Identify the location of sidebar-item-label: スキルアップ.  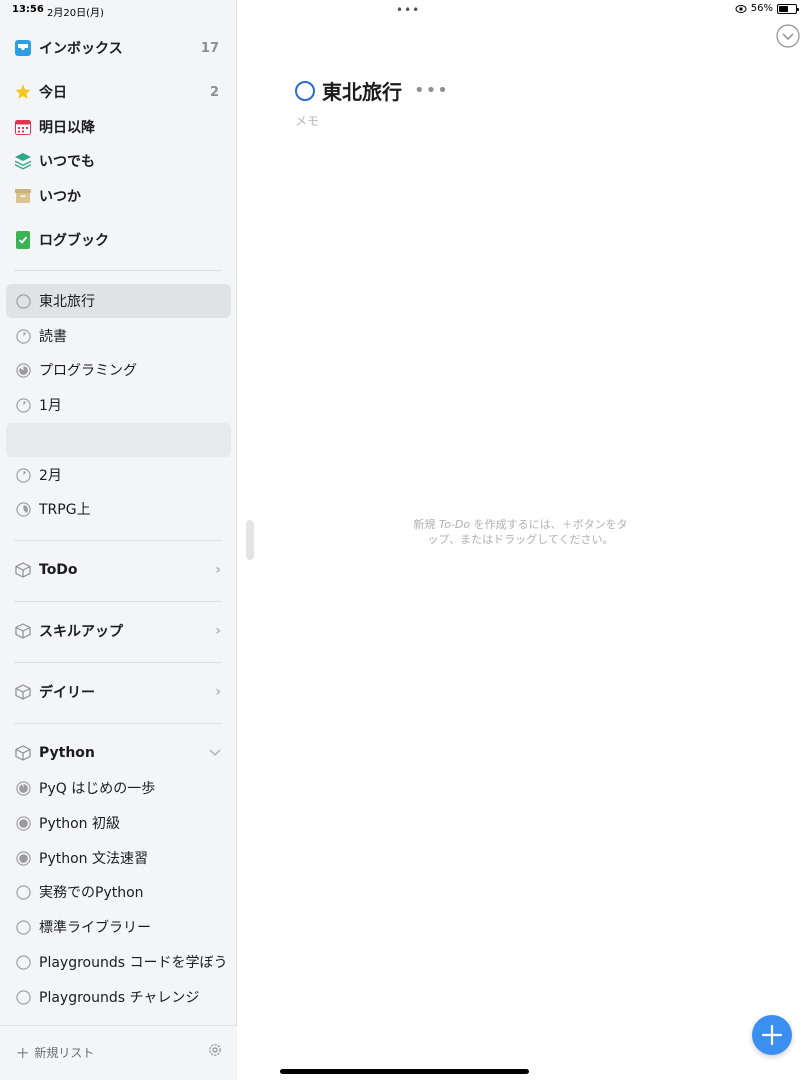
(81, 632).